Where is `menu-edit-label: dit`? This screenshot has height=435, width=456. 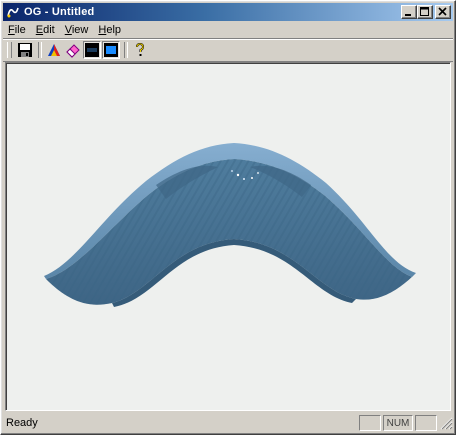 menu-edit-label: dit is located at coordinates (49, 30).